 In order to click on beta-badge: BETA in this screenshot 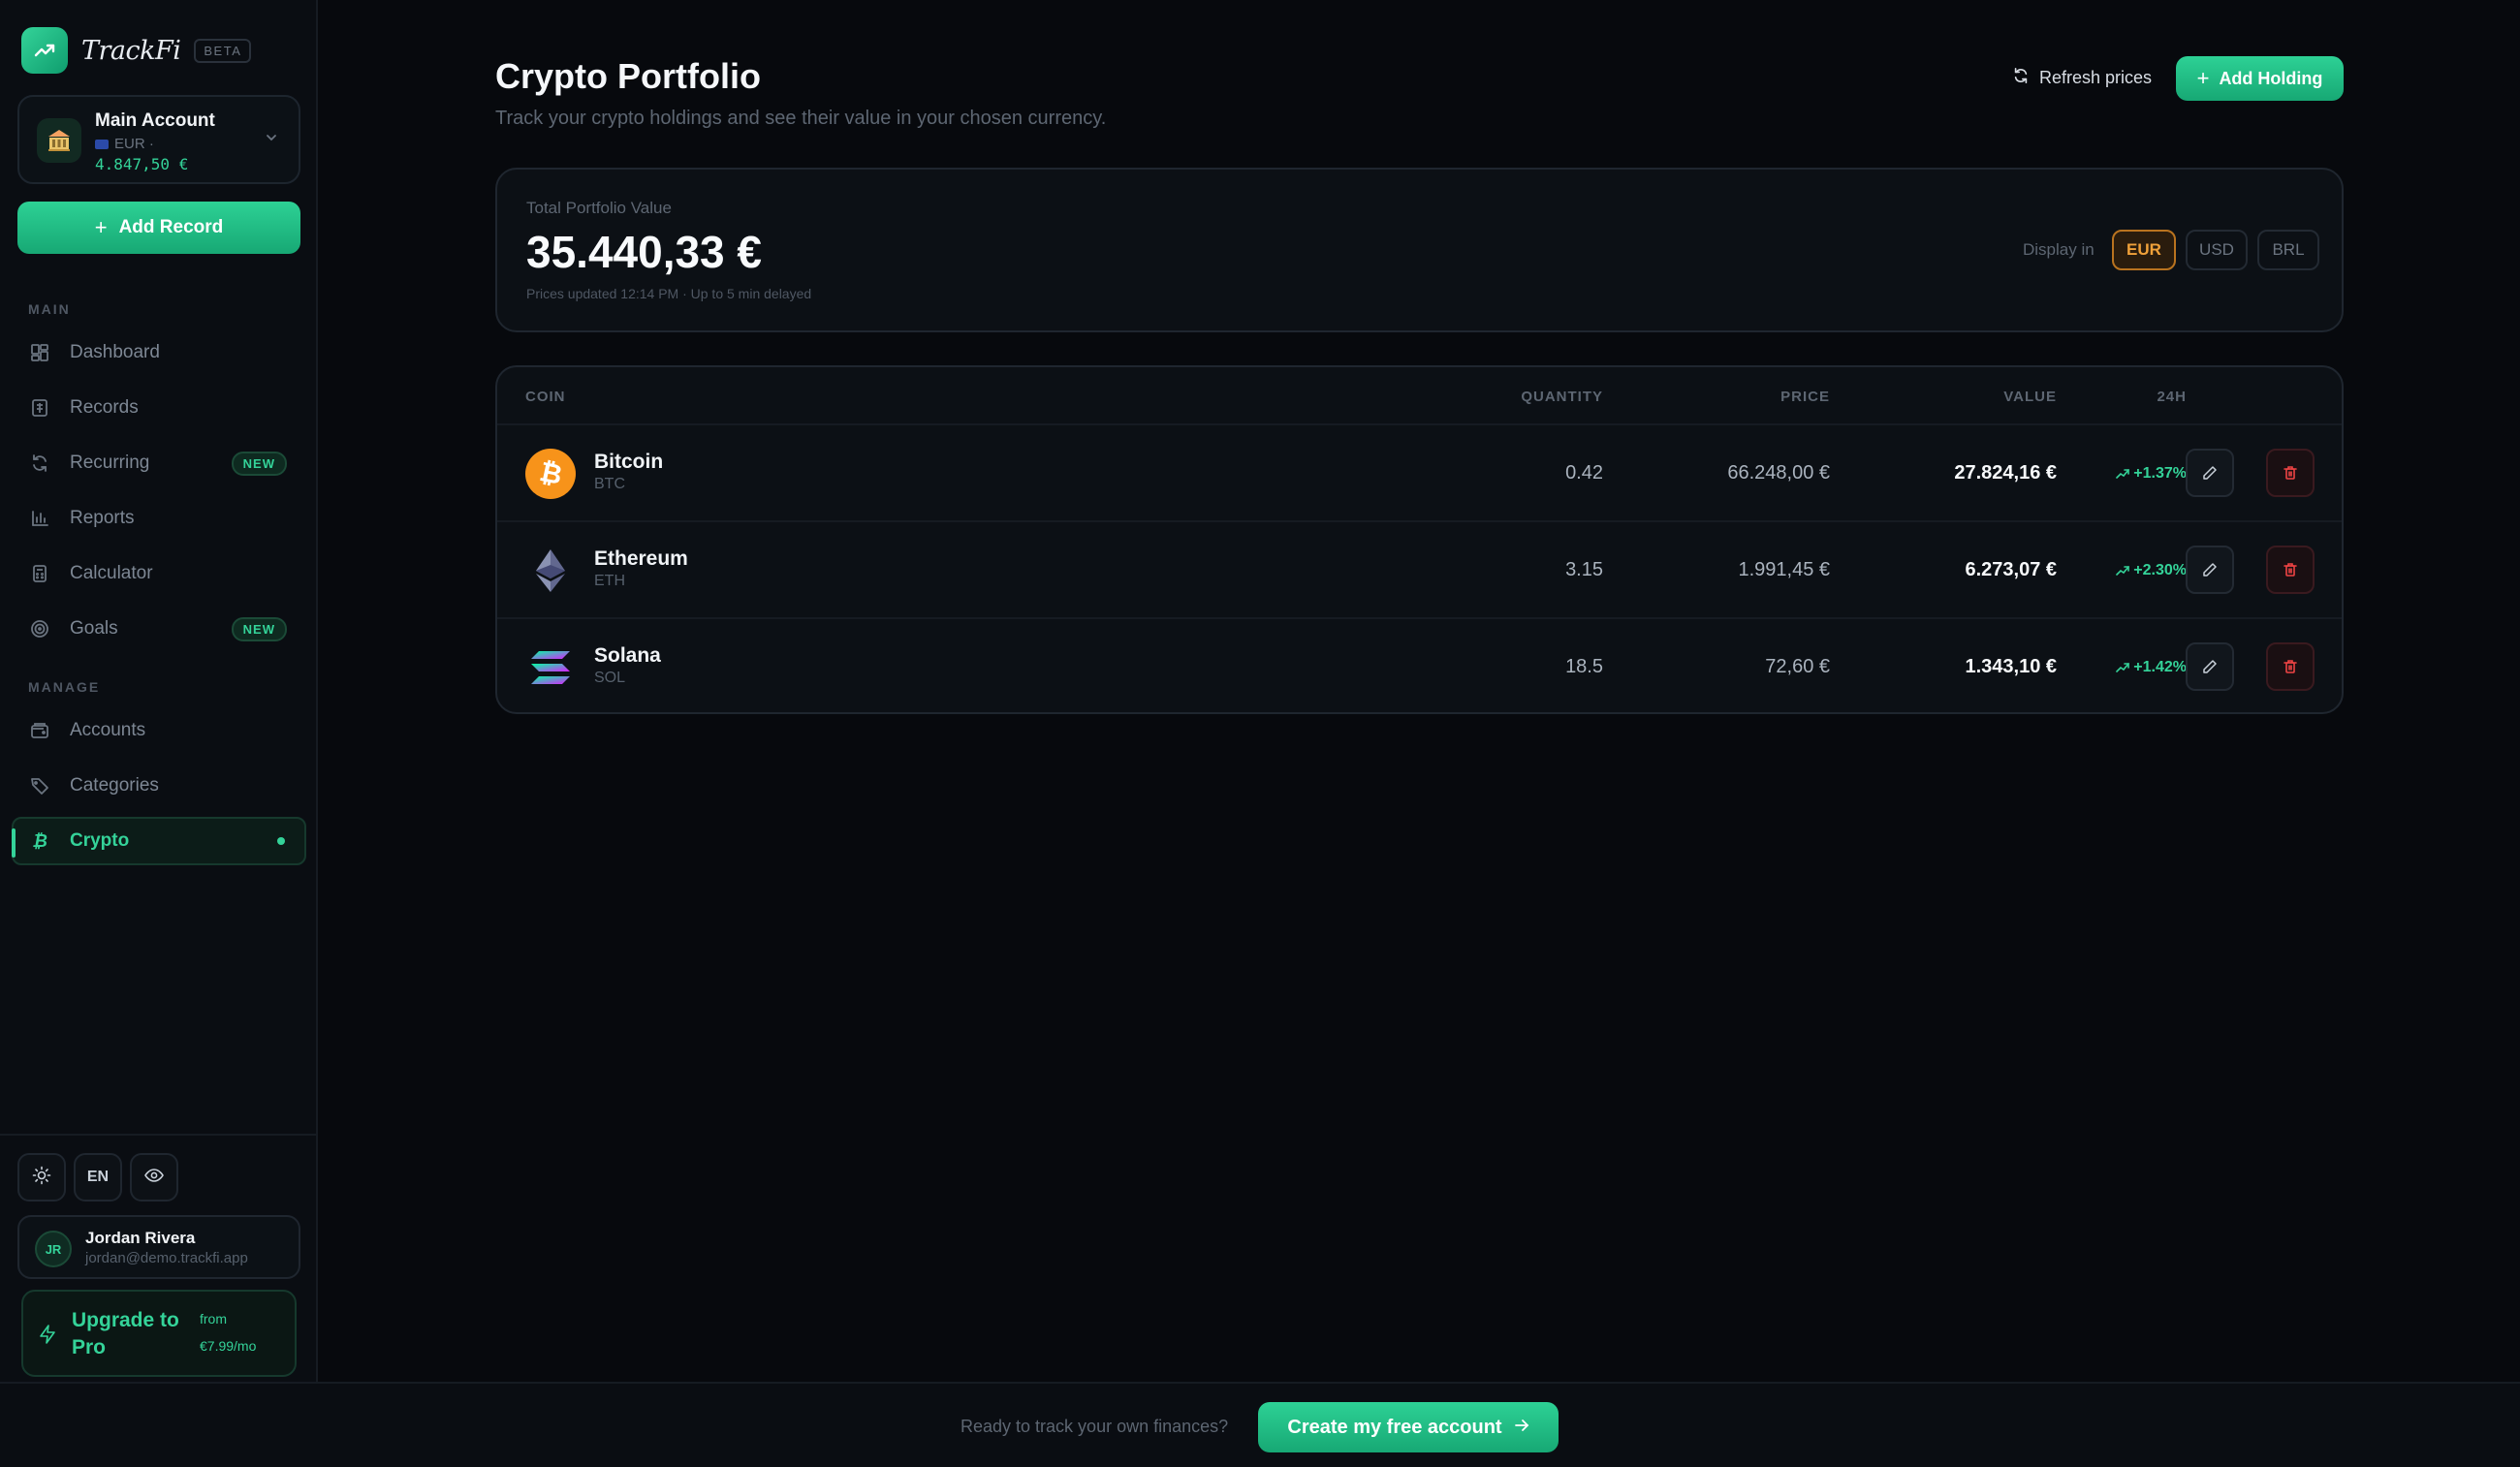, I will do `click(223, 51)`.